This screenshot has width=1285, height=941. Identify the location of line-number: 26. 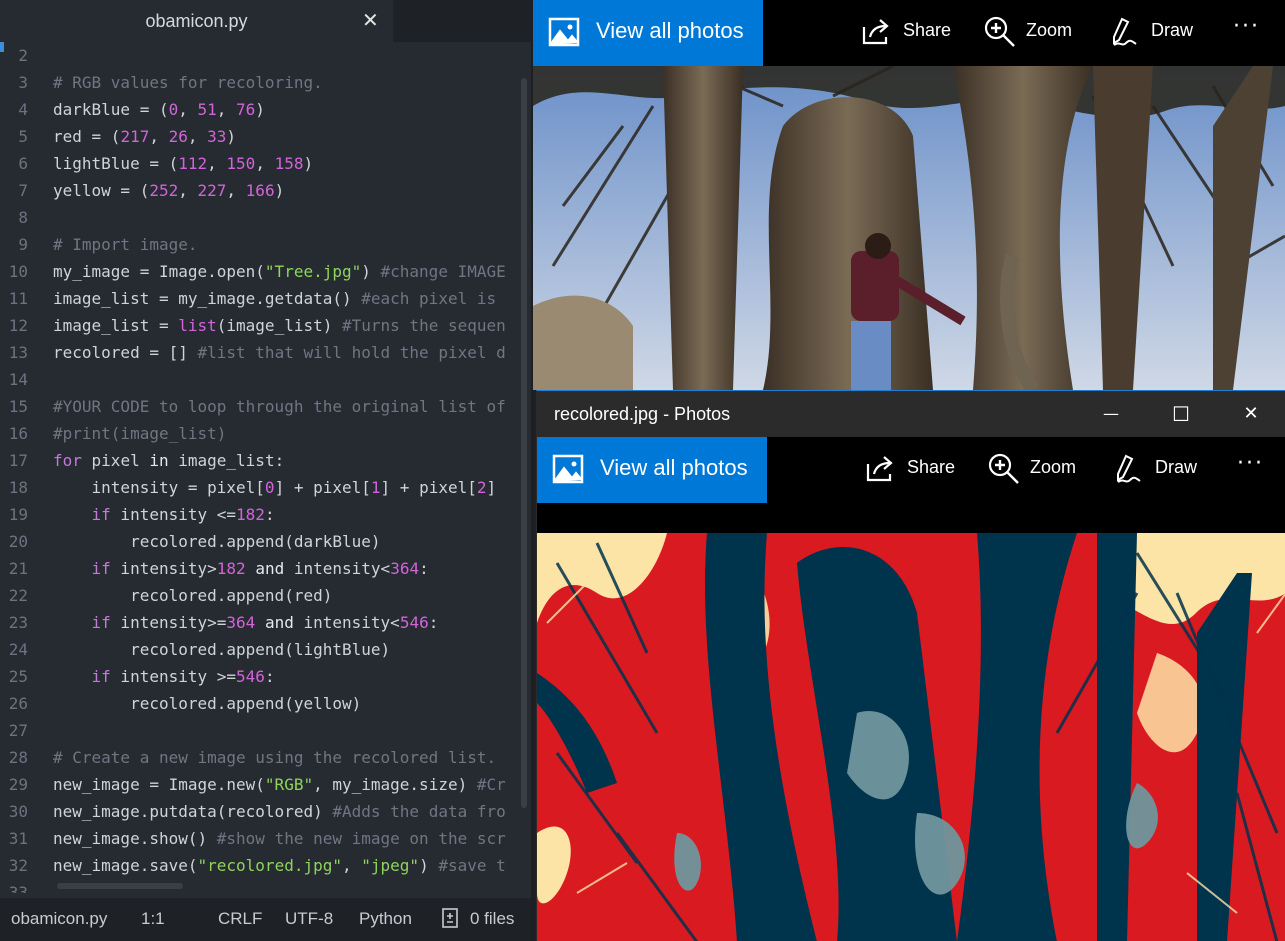
(18, 703).